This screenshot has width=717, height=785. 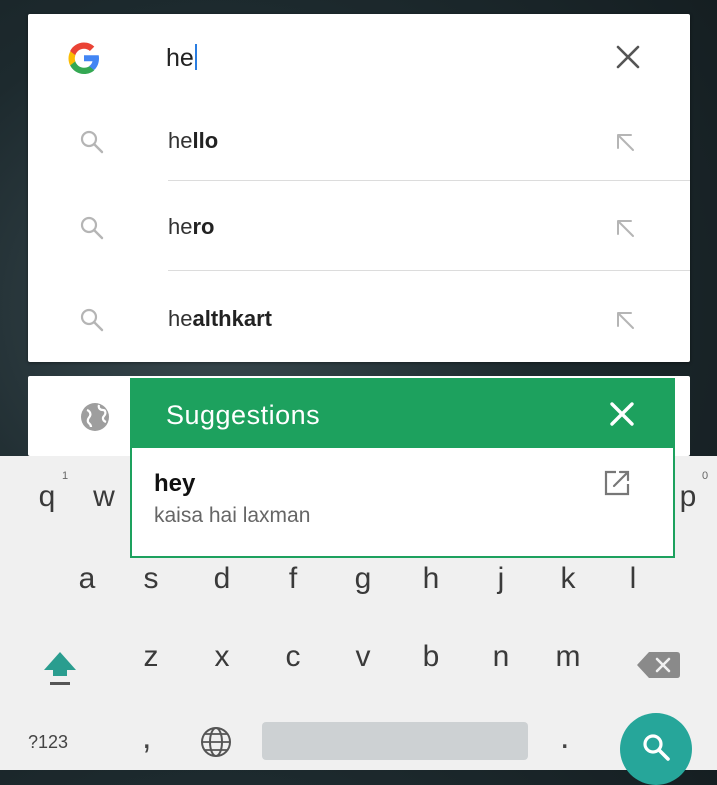 I want to click on suggestion-subtitle: kaisa hai laxman, so click(x=232, y=515).